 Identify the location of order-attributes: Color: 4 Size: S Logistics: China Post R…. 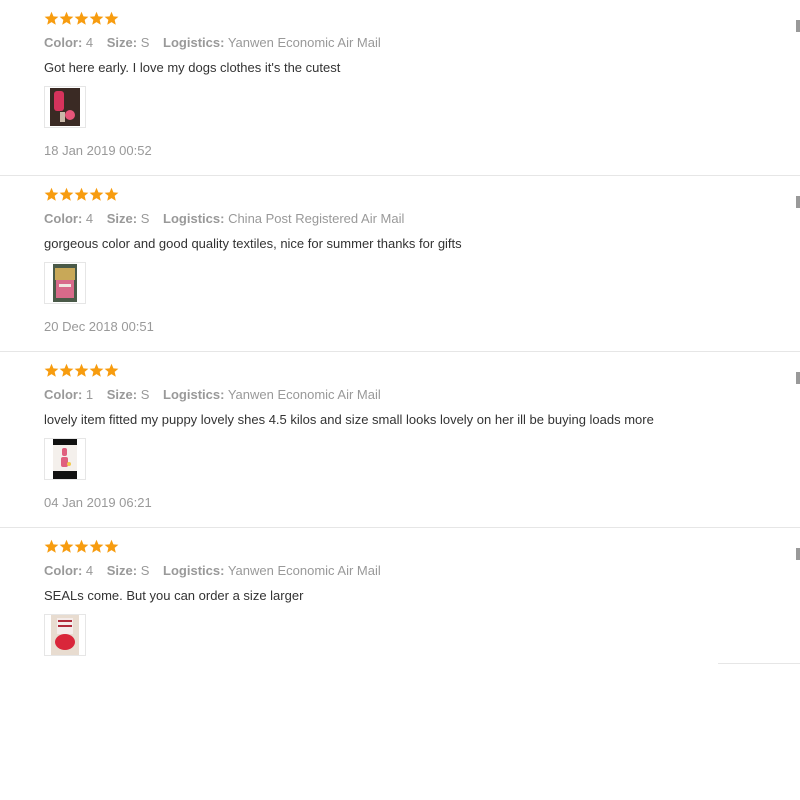
(229, 218).